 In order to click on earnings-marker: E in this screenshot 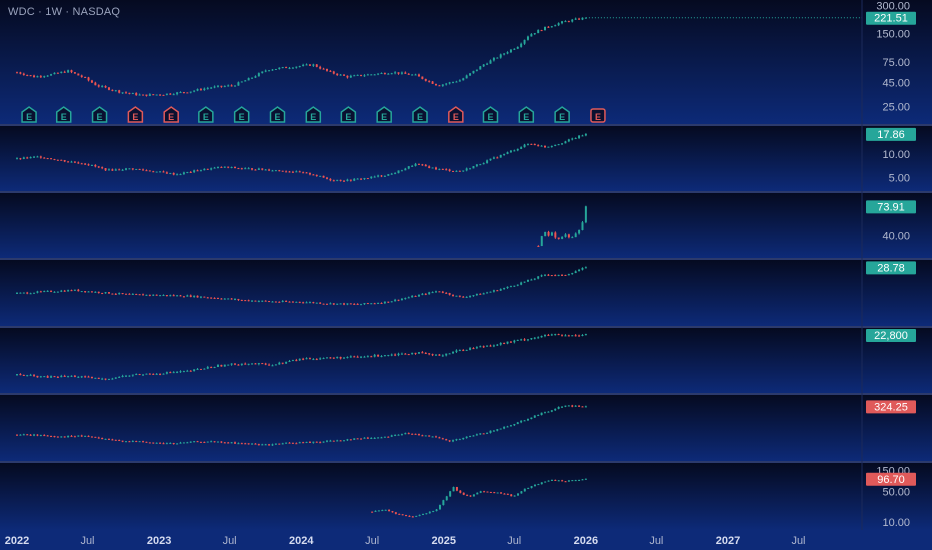, I will do `click(598, 115)`.